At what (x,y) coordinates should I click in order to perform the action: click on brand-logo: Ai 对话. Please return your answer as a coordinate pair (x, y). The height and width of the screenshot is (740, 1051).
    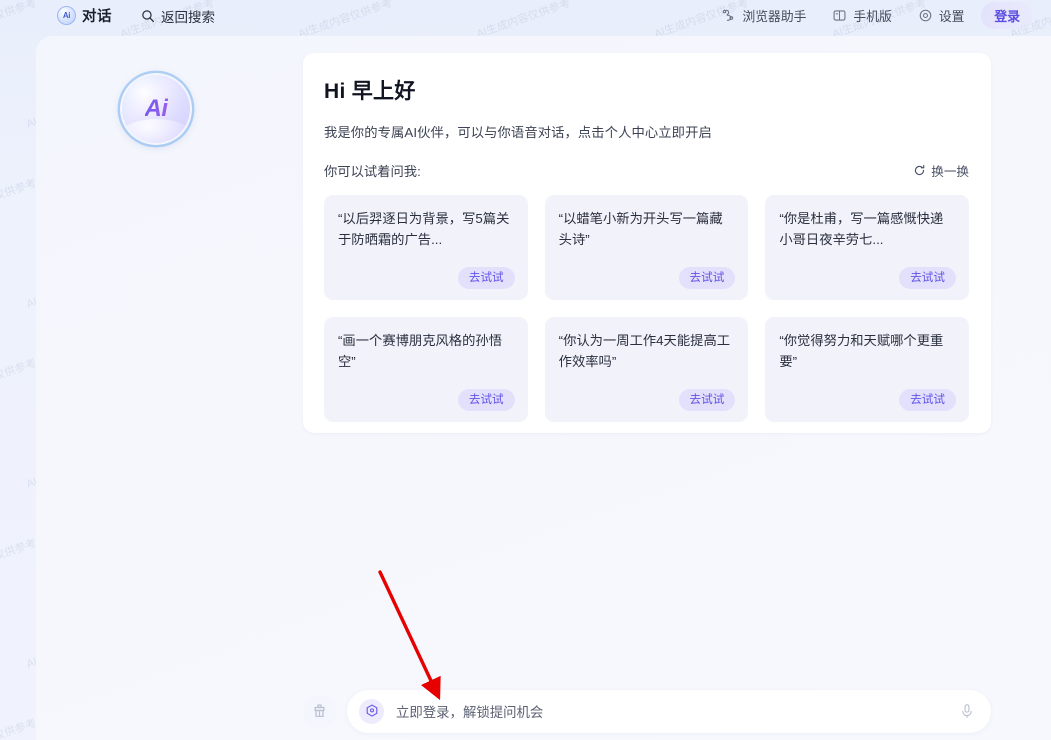
    Looking at the image, I should click on (84, 15).